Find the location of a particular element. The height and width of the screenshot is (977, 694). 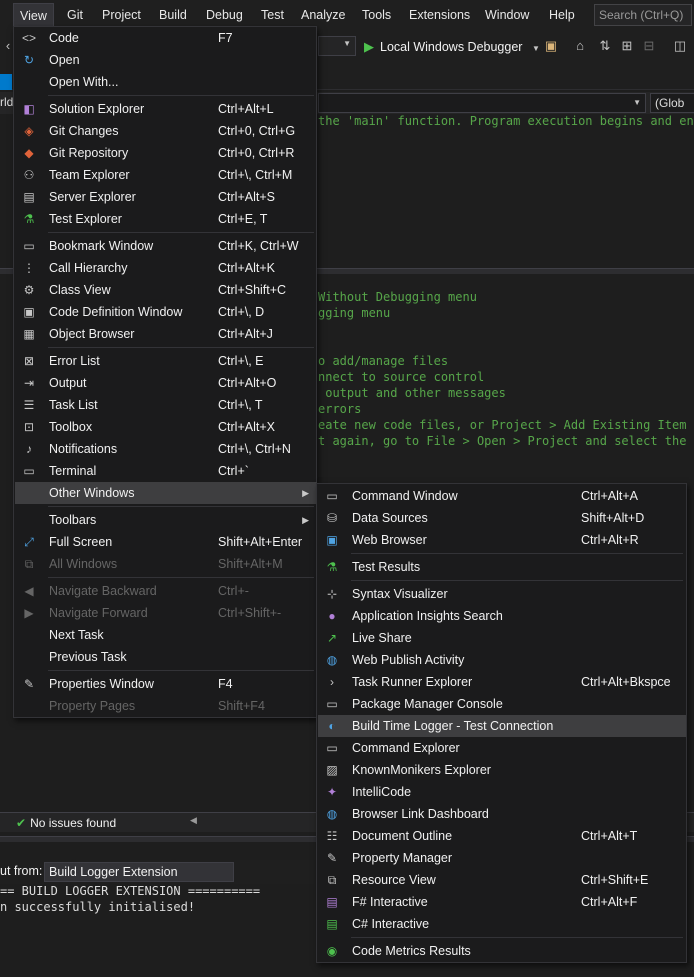

other-command-window: ▭ Command Window Ctrl+Alt+A is located at coordinates (502, 496).